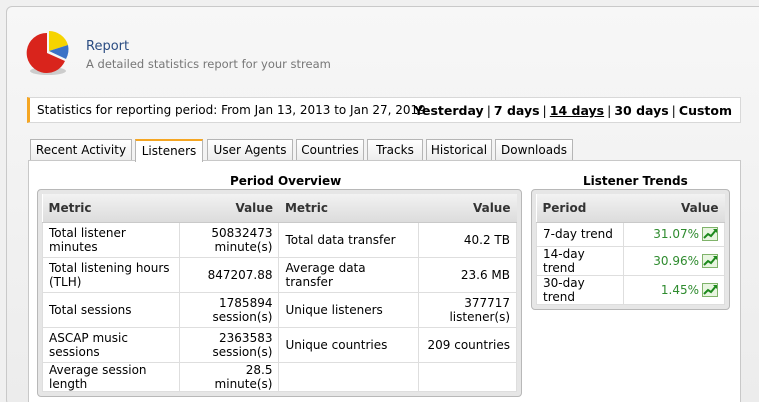 The width and height of the screenshot is (759, 402). I want to click on metric-cell: Average data transfer, so click(349, 274).